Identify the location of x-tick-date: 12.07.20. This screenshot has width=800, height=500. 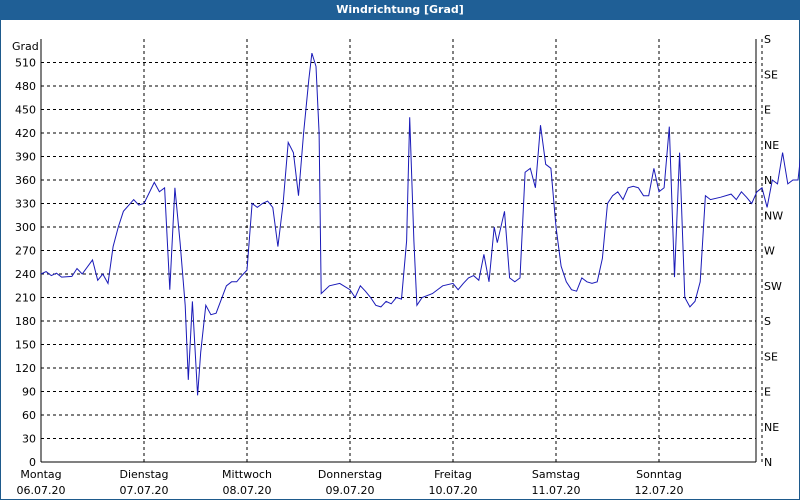
(659, 490).